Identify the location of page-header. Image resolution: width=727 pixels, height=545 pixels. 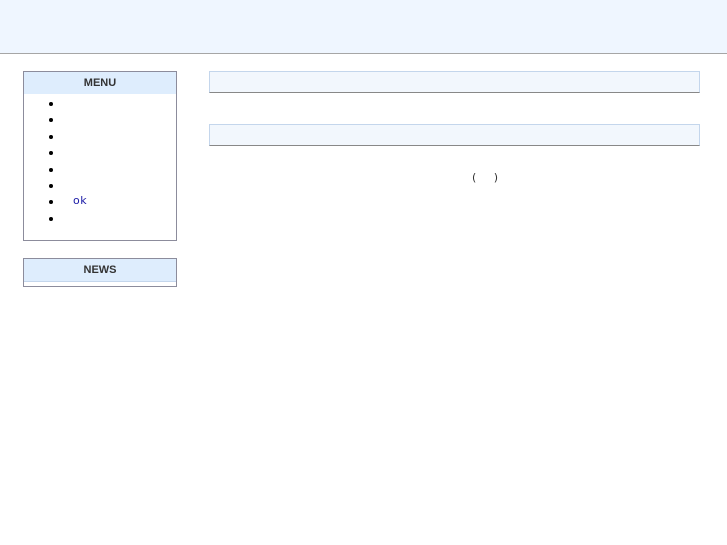
(363, 27).